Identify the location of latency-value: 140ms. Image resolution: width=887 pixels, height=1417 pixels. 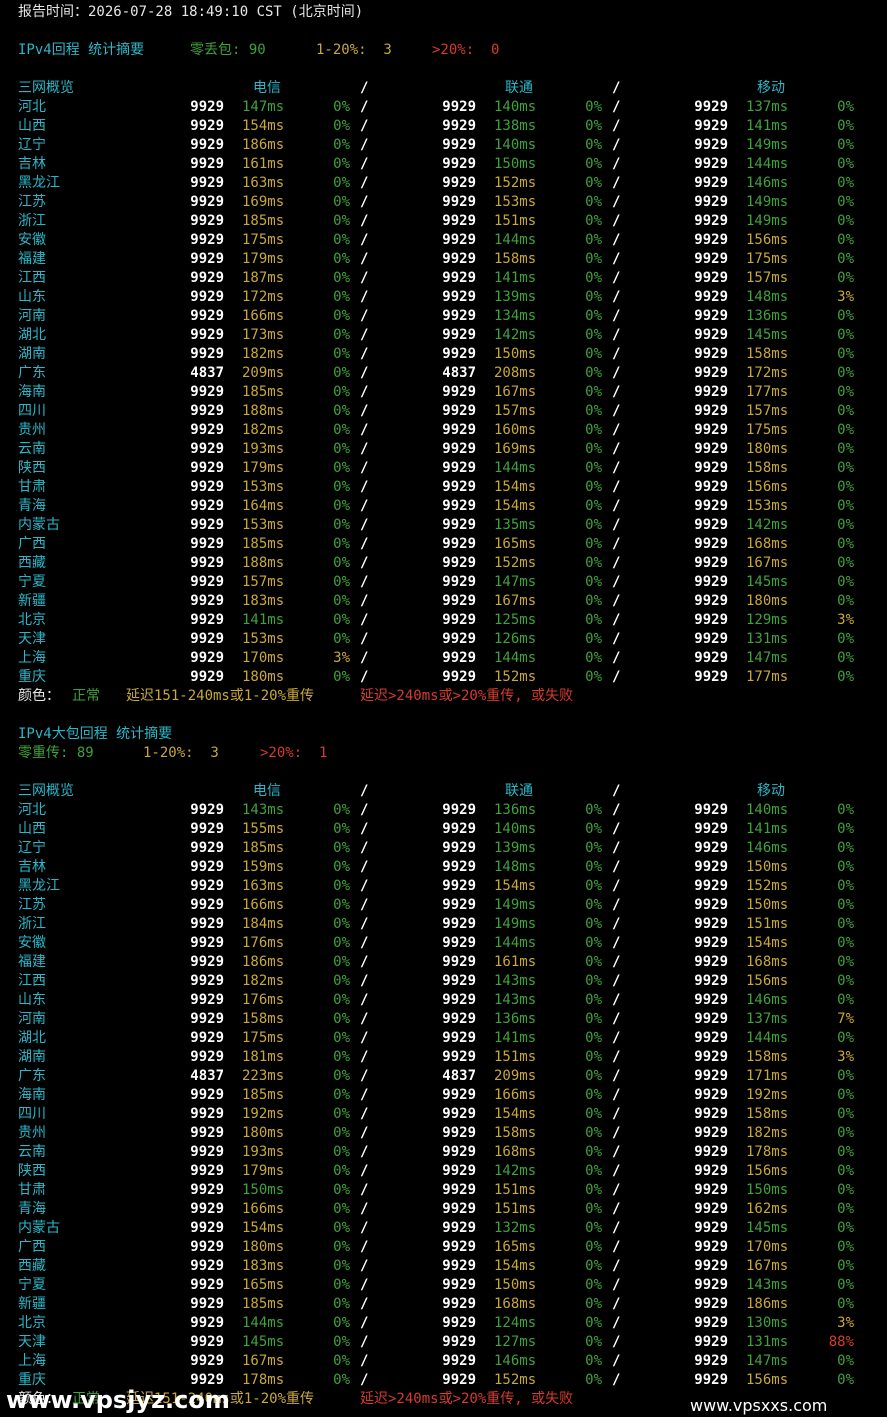
(515, 107).